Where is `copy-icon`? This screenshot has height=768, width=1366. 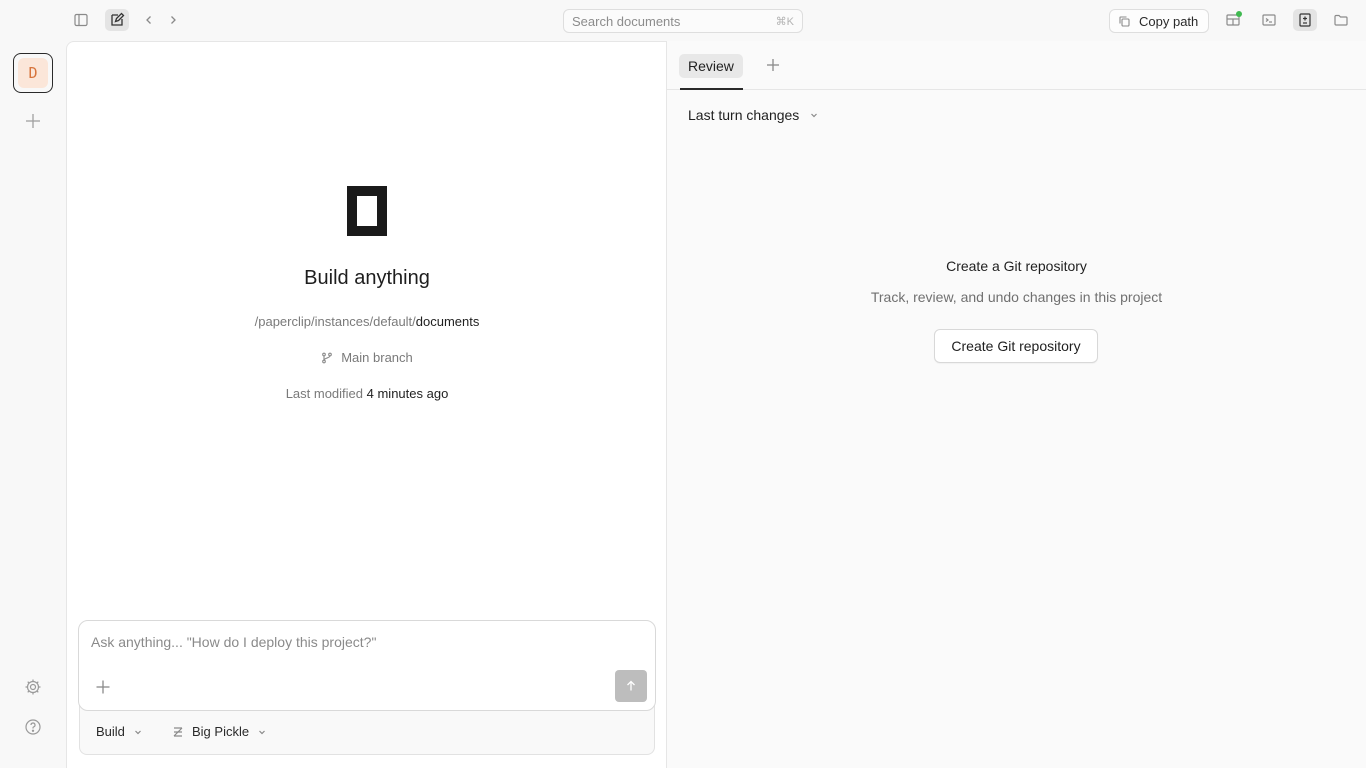
copy-icon is located at coordinates (1124, 21).